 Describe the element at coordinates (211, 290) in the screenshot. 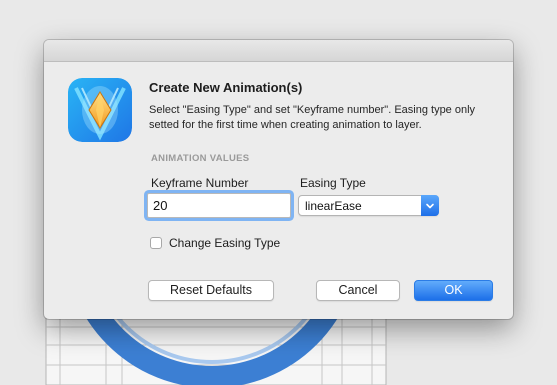

I see `reset-defaults-button: Reset Defaults` at that location.